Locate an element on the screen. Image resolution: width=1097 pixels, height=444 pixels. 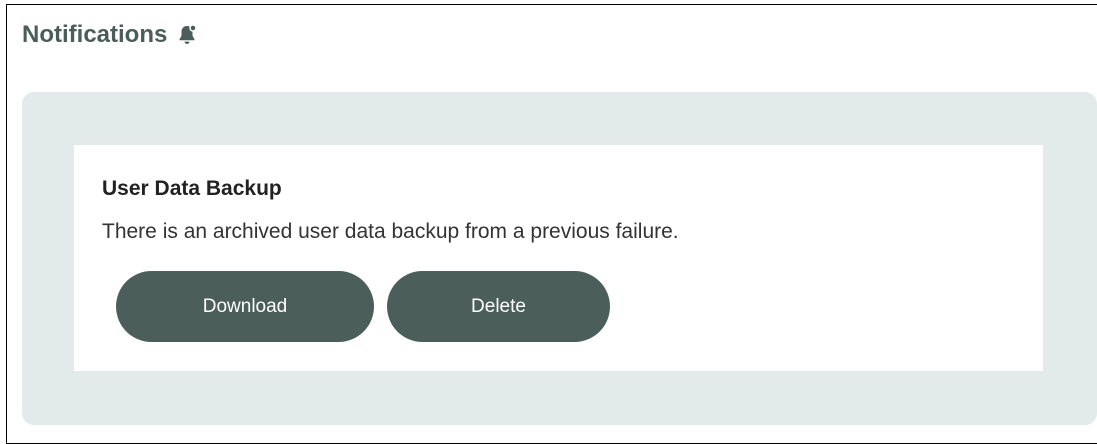
download-button: Download is located at coordinates (245, 306).